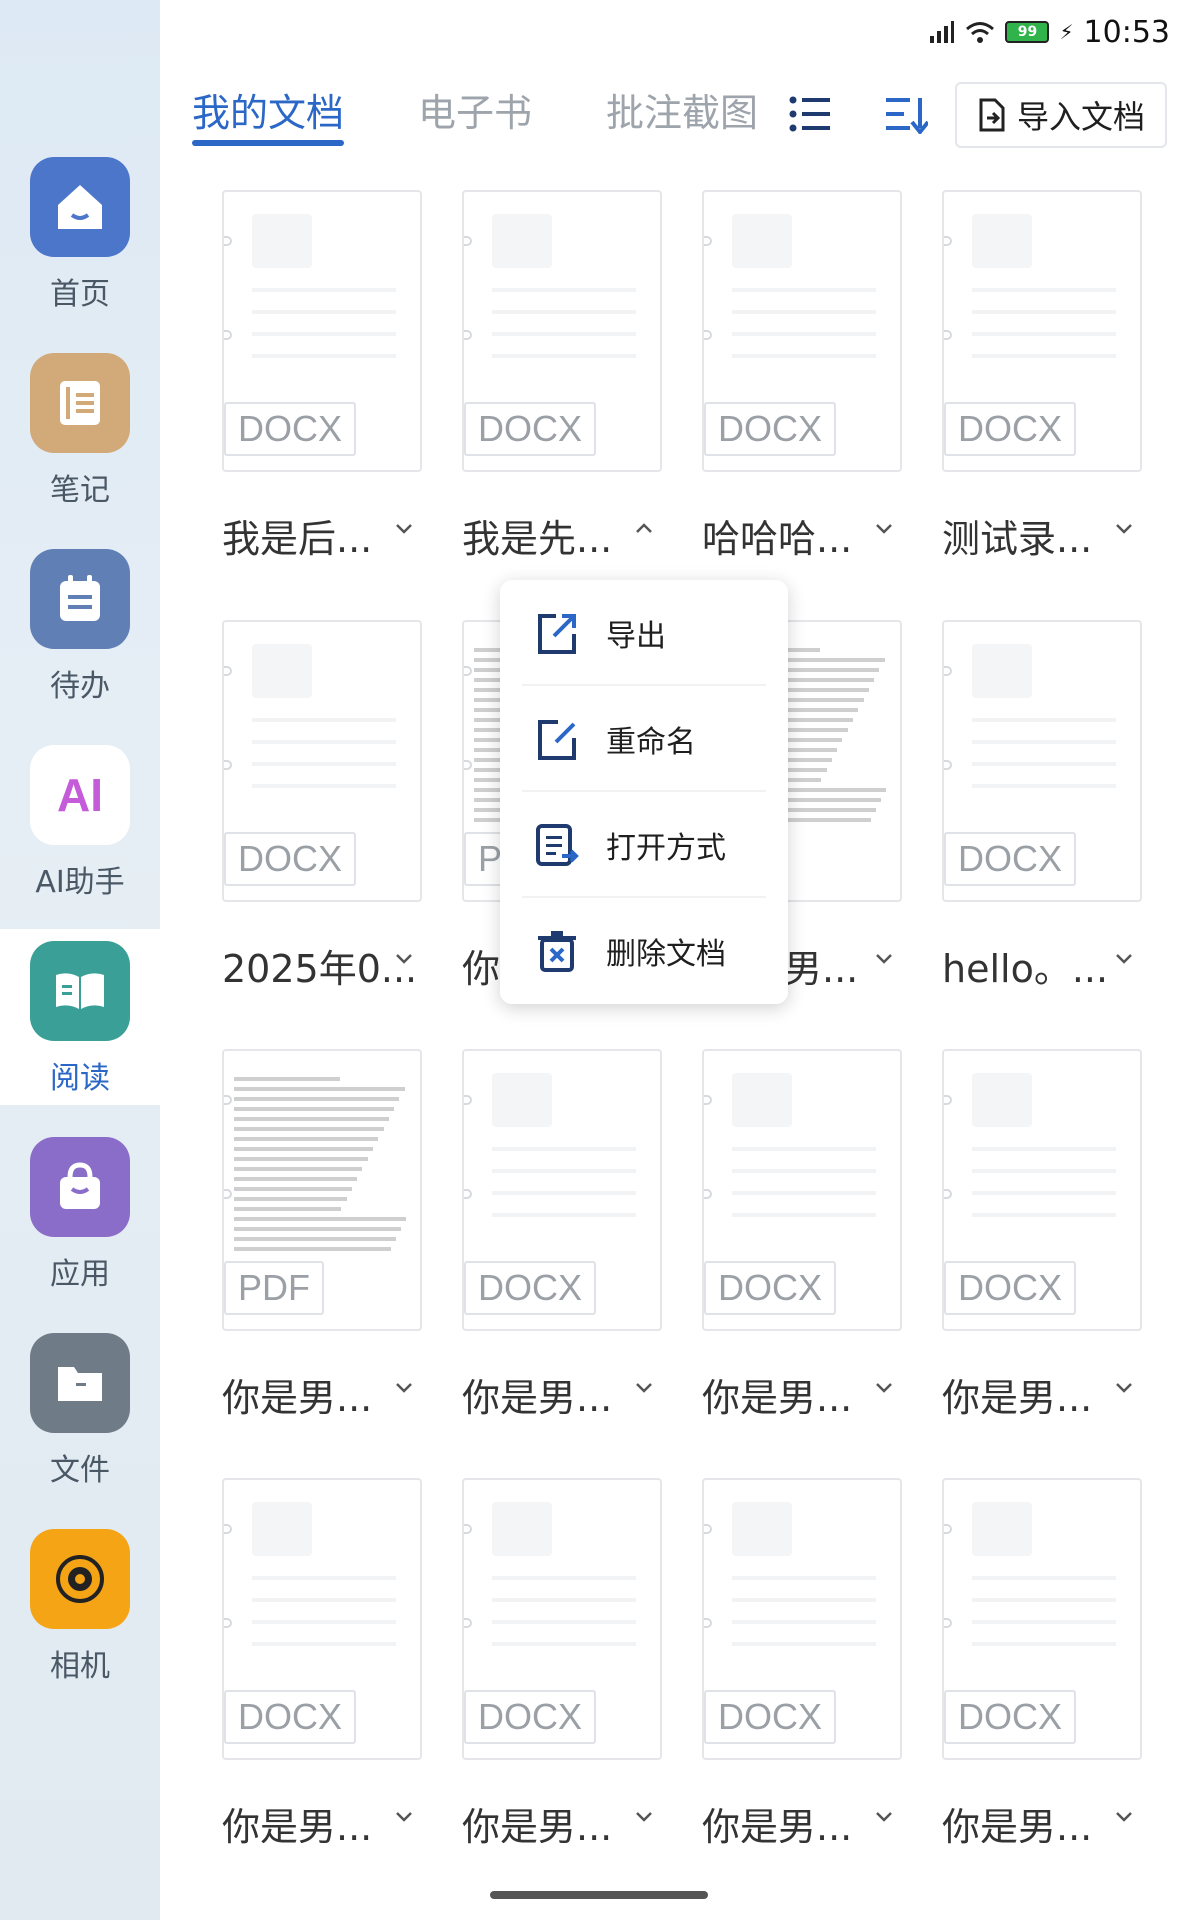 The height and width of the screenshot is (1920, 1200). Describe the element at coordinates (80, 647) in the screenshot. I see `sidebar-item-todo: 待办` at that location.